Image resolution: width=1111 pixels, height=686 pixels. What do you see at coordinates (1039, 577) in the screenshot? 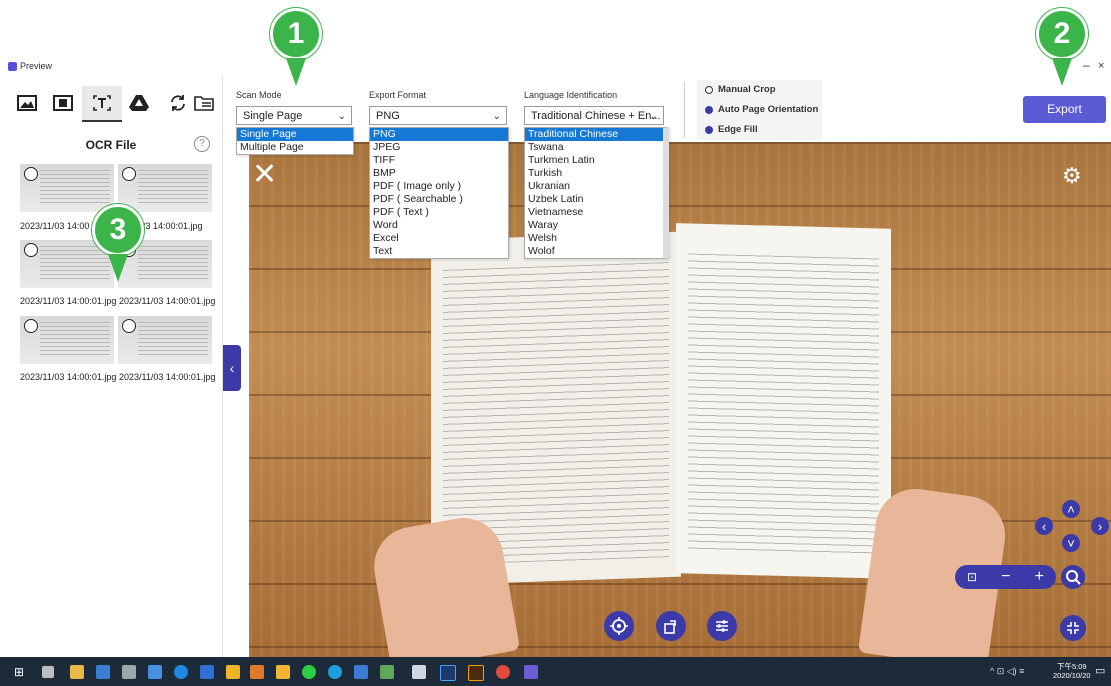
I see `zoom-in-button: +` at bounding box center [1039, 577].